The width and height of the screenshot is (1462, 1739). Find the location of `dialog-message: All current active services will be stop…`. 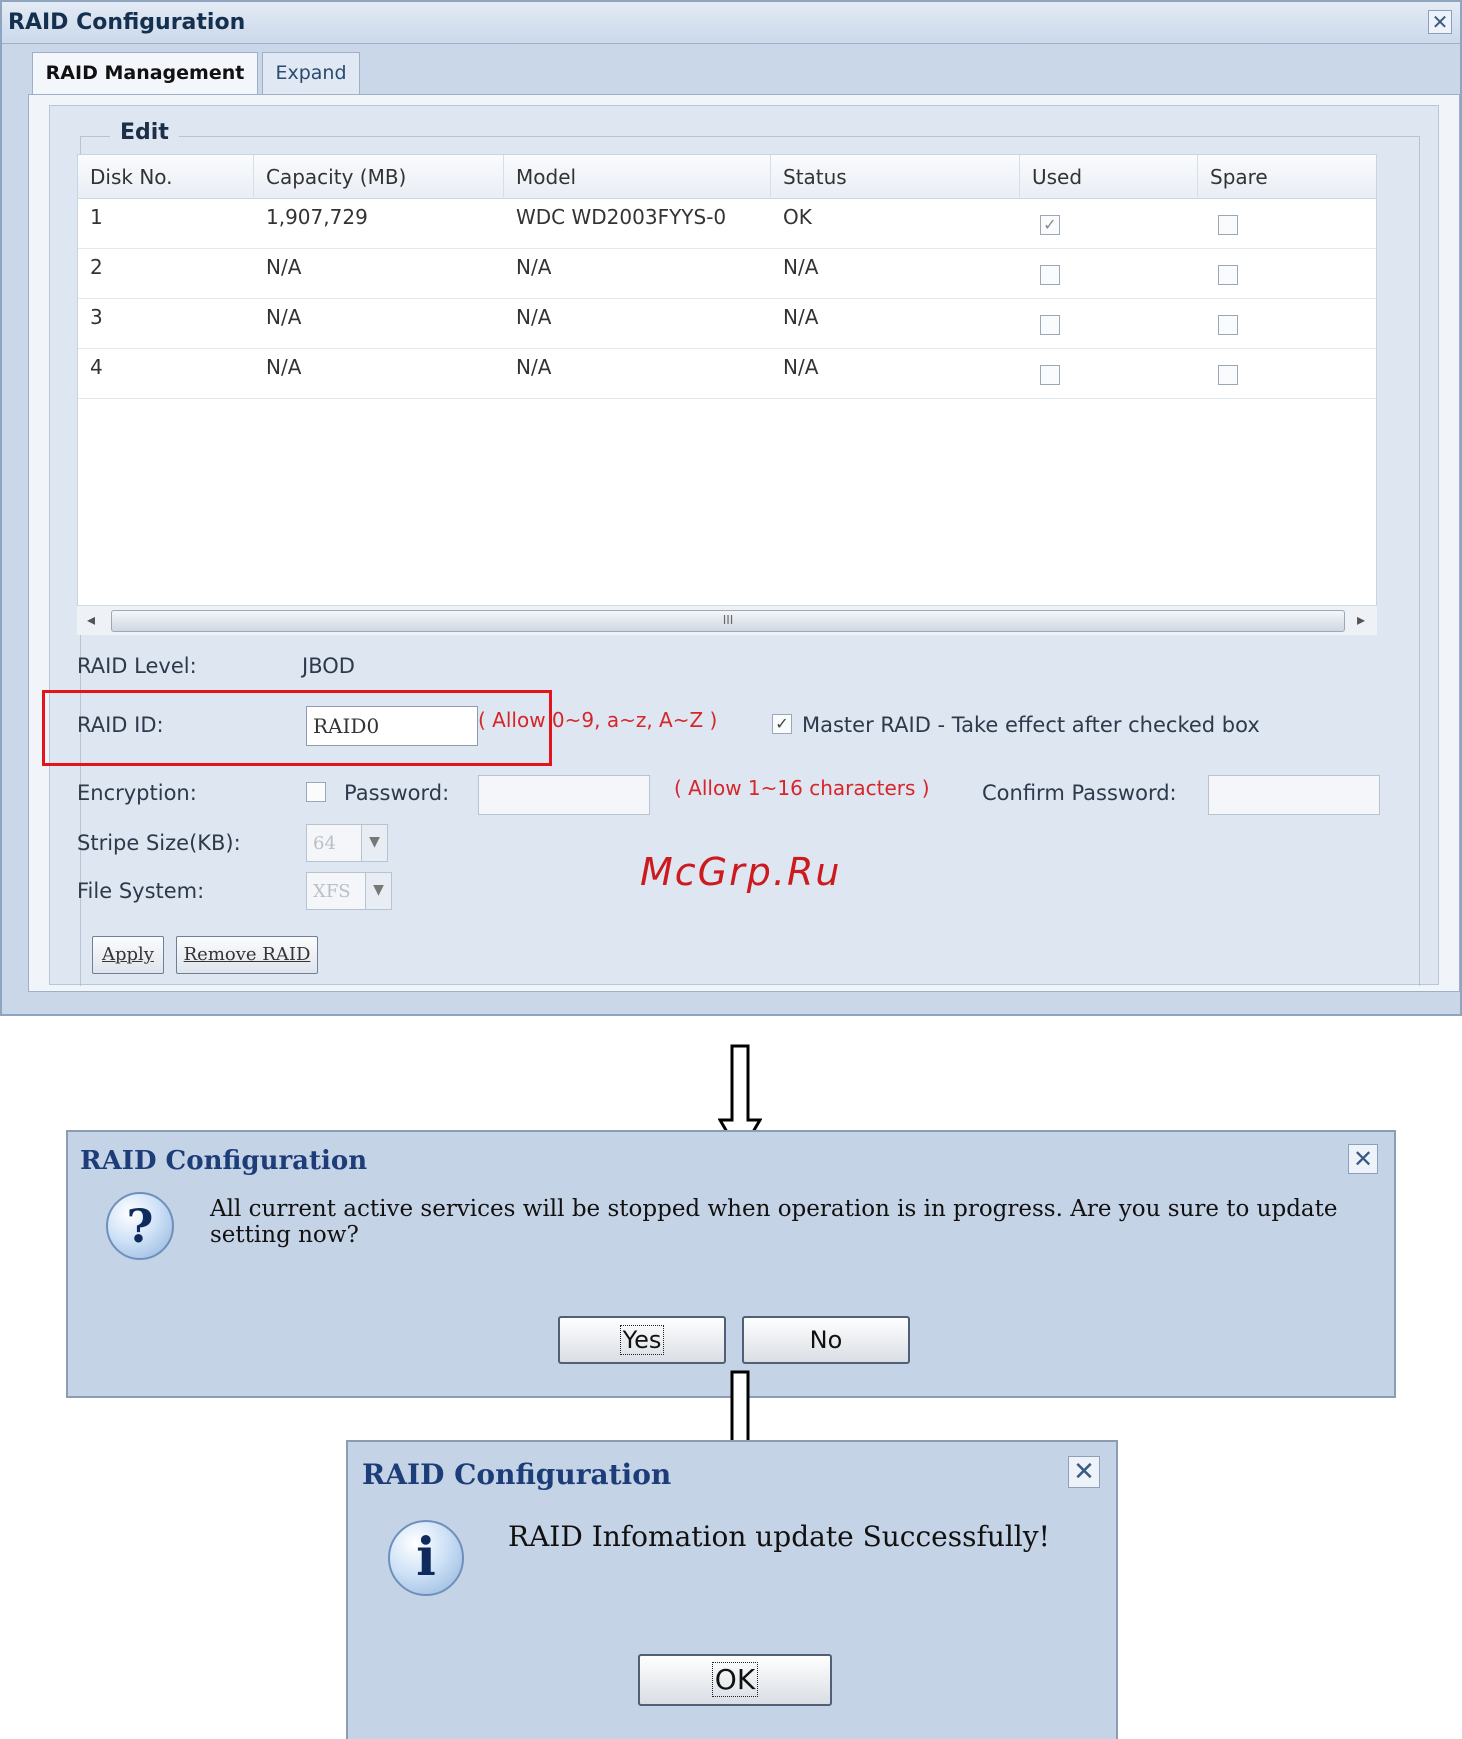

dialog-message: All current active services will be stop… is located at coordinates (774, 1222).